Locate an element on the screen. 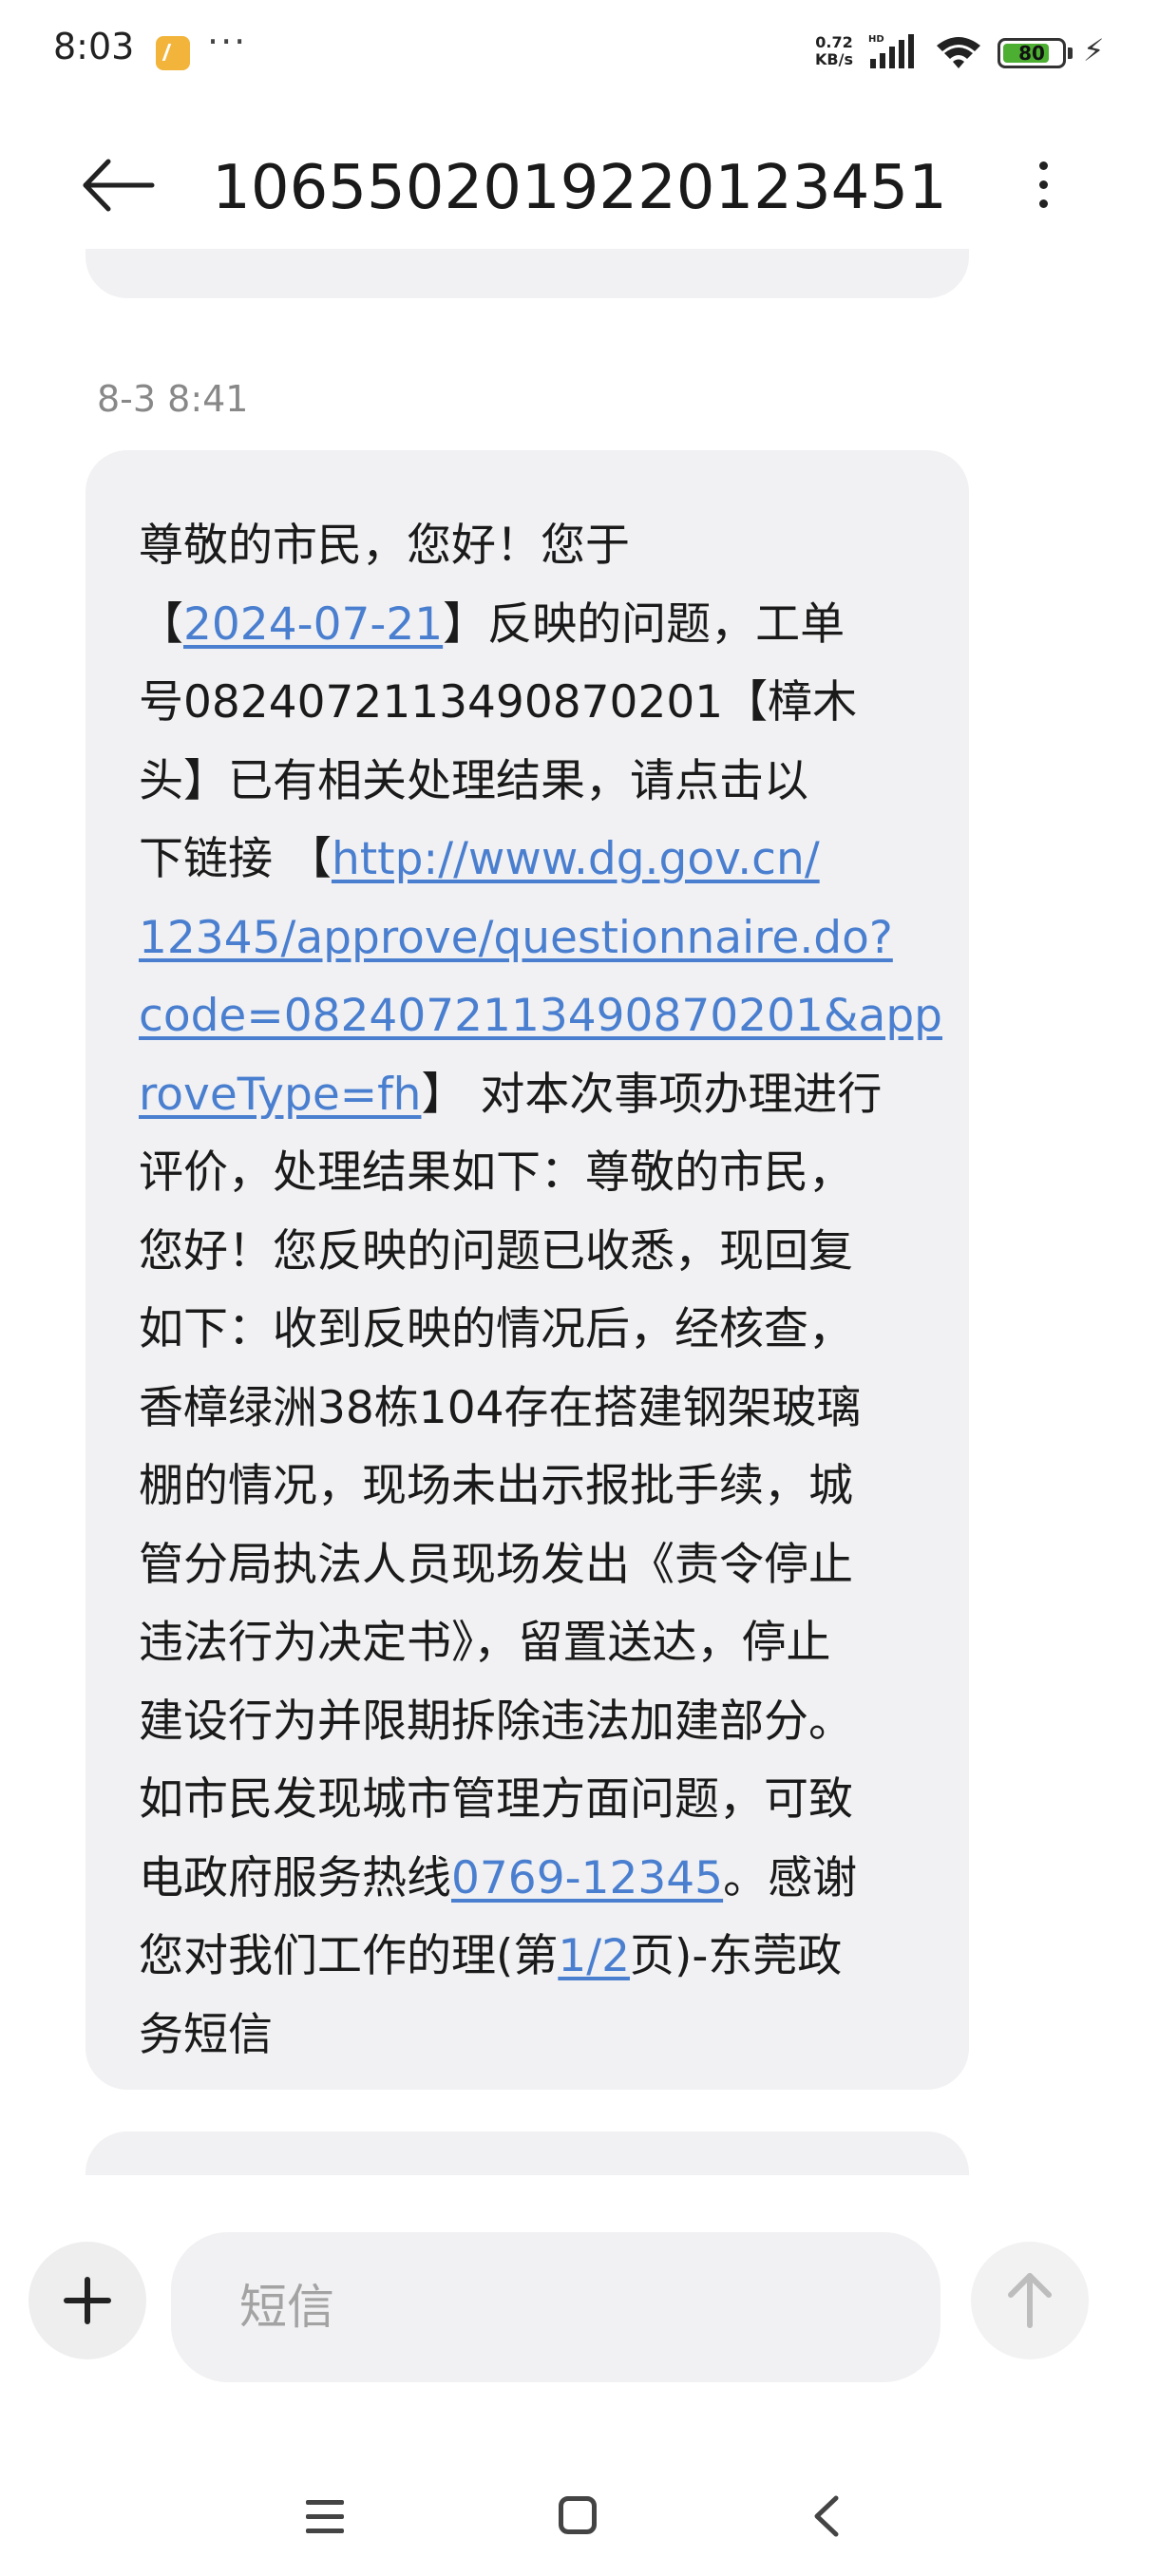  next-message-bubble is located at coordinates (527, 2153).